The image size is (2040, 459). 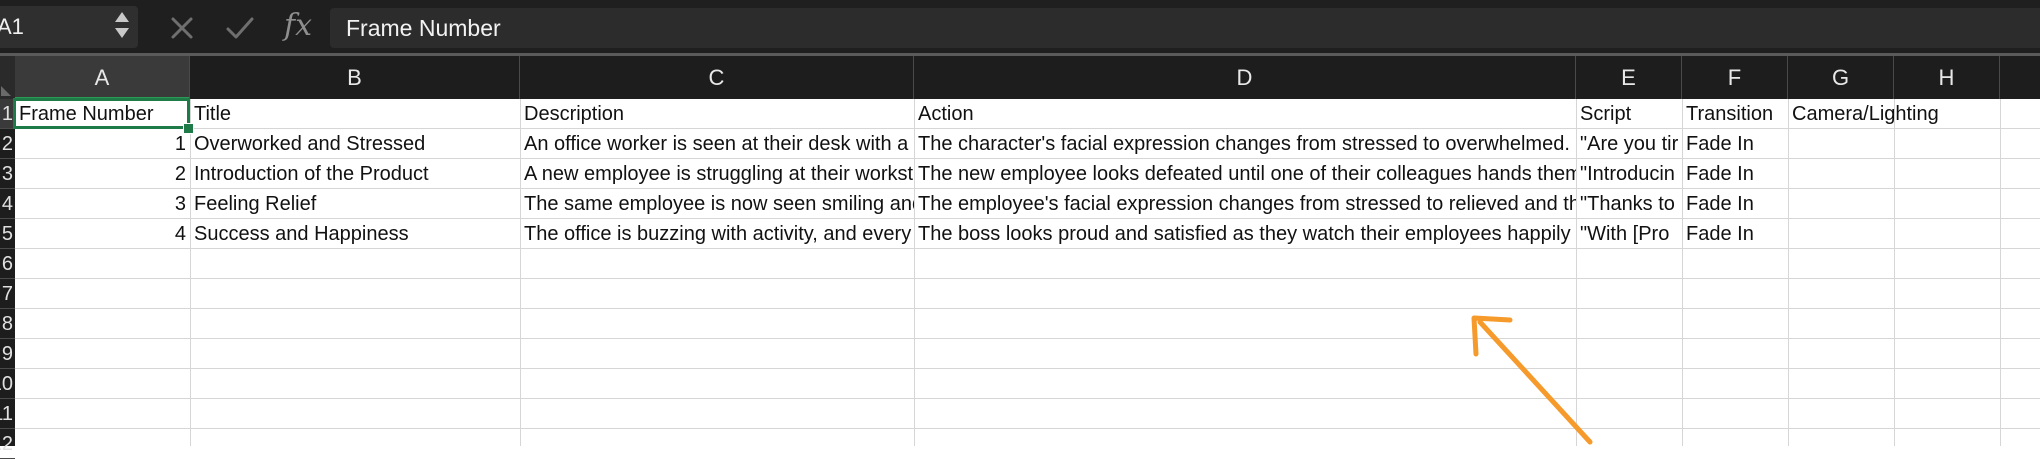 I want to click on cell-e4: "Thanks to, so click(x=1629, y=204).